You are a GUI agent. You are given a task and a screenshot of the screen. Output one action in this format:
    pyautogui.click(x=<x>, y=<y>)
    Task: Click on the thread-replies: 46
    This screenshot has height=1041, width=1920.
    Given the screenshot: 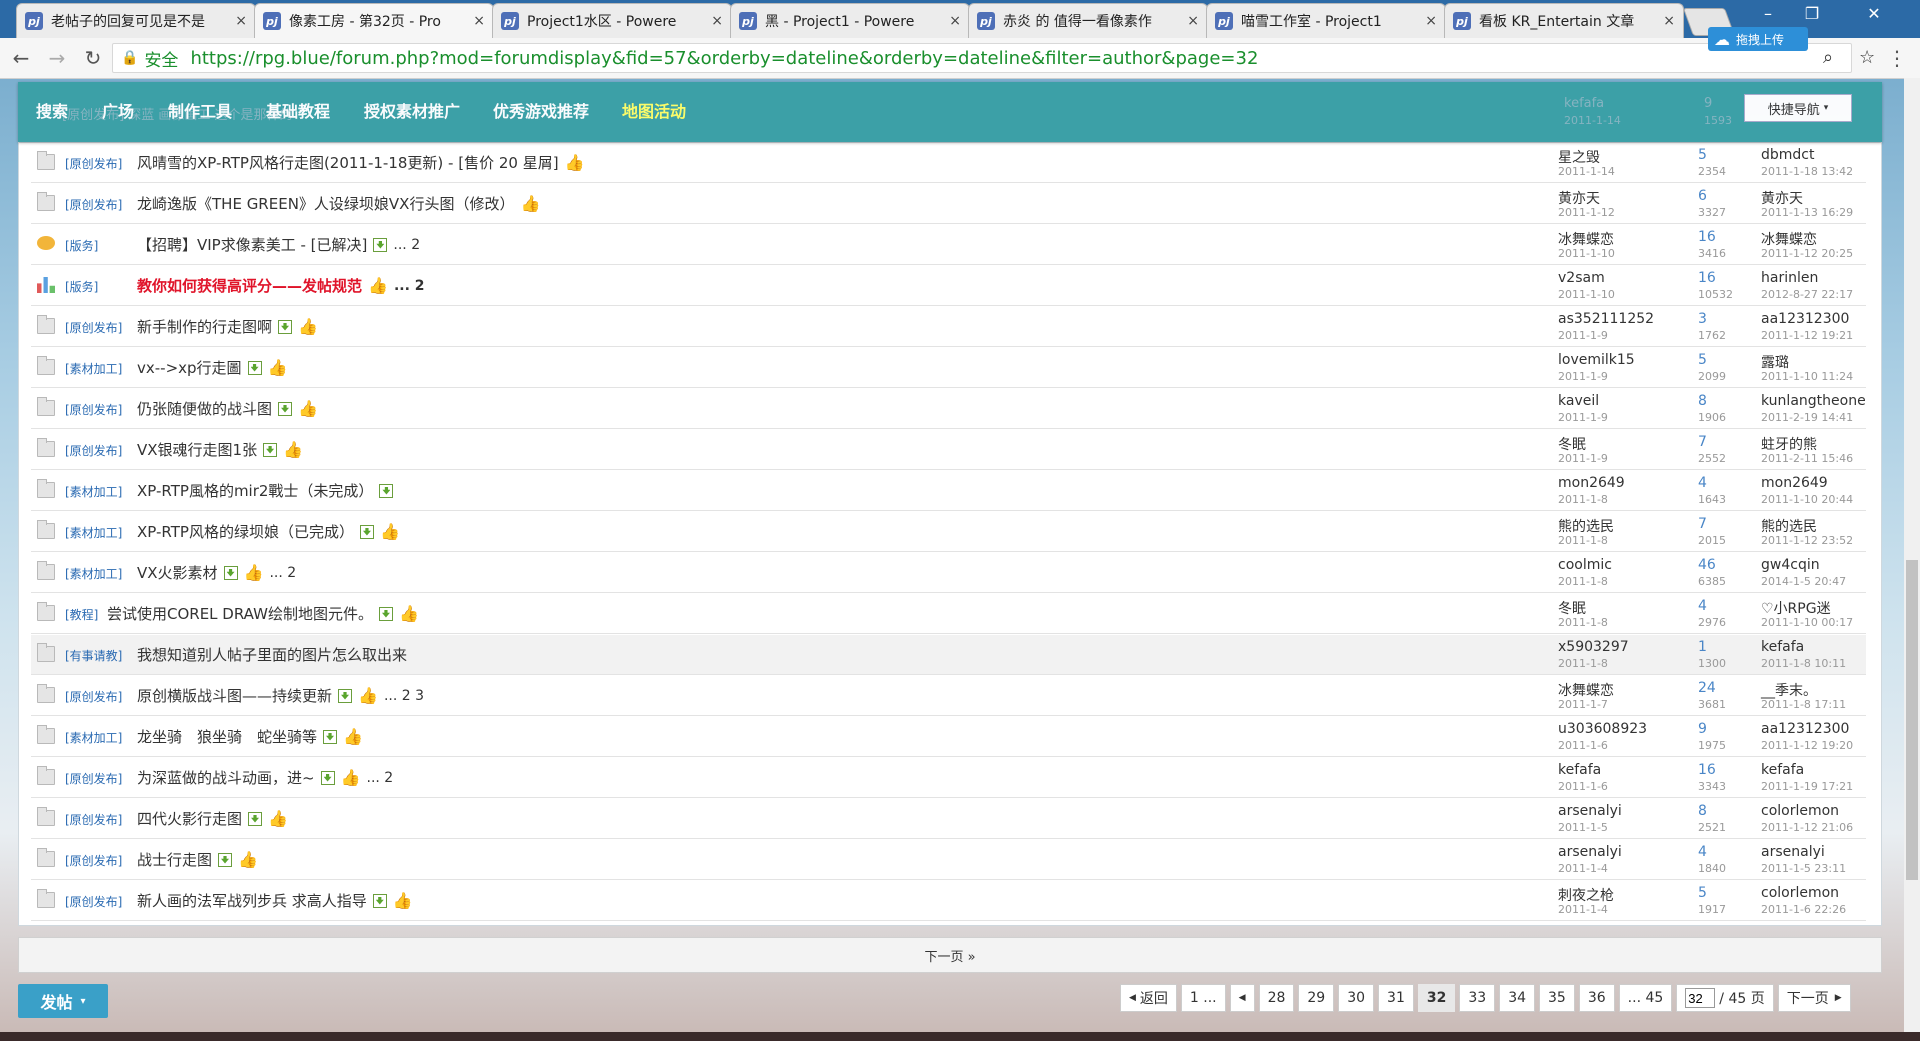 What is the action you would take?
    pyautogui.click(x=1707, y=565)
    